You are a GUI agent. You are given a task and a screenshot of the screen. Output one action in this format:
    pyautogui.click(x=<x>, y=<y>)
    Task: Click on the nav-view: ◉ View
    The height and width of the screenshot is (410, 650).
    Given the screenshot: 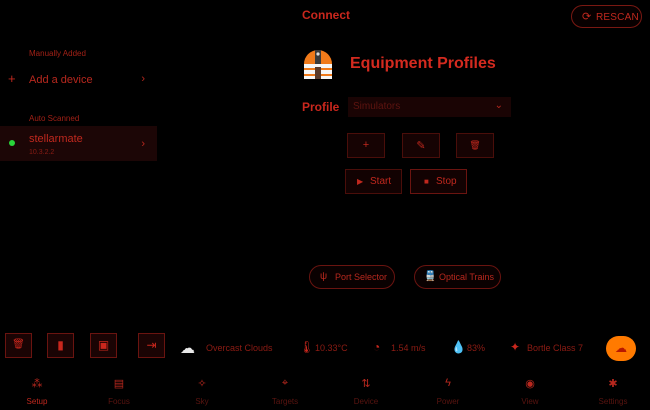 What is the action you would take?
    pyautogui.click(x=530, y=390)
    